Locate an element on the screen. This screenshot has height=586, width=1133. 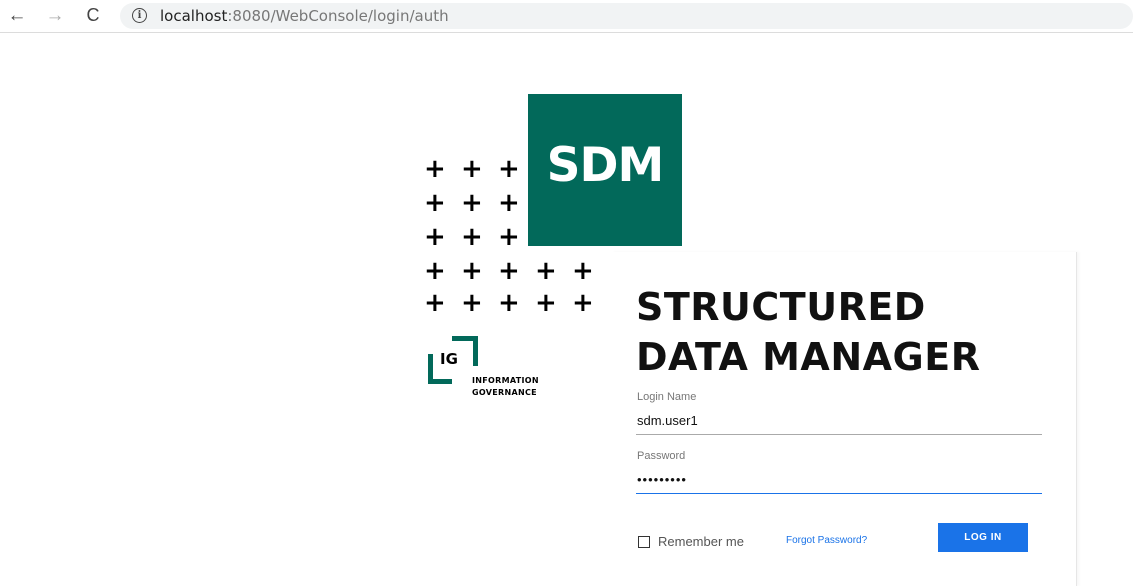
reload-icon: C is located at coordinates (93, 15).